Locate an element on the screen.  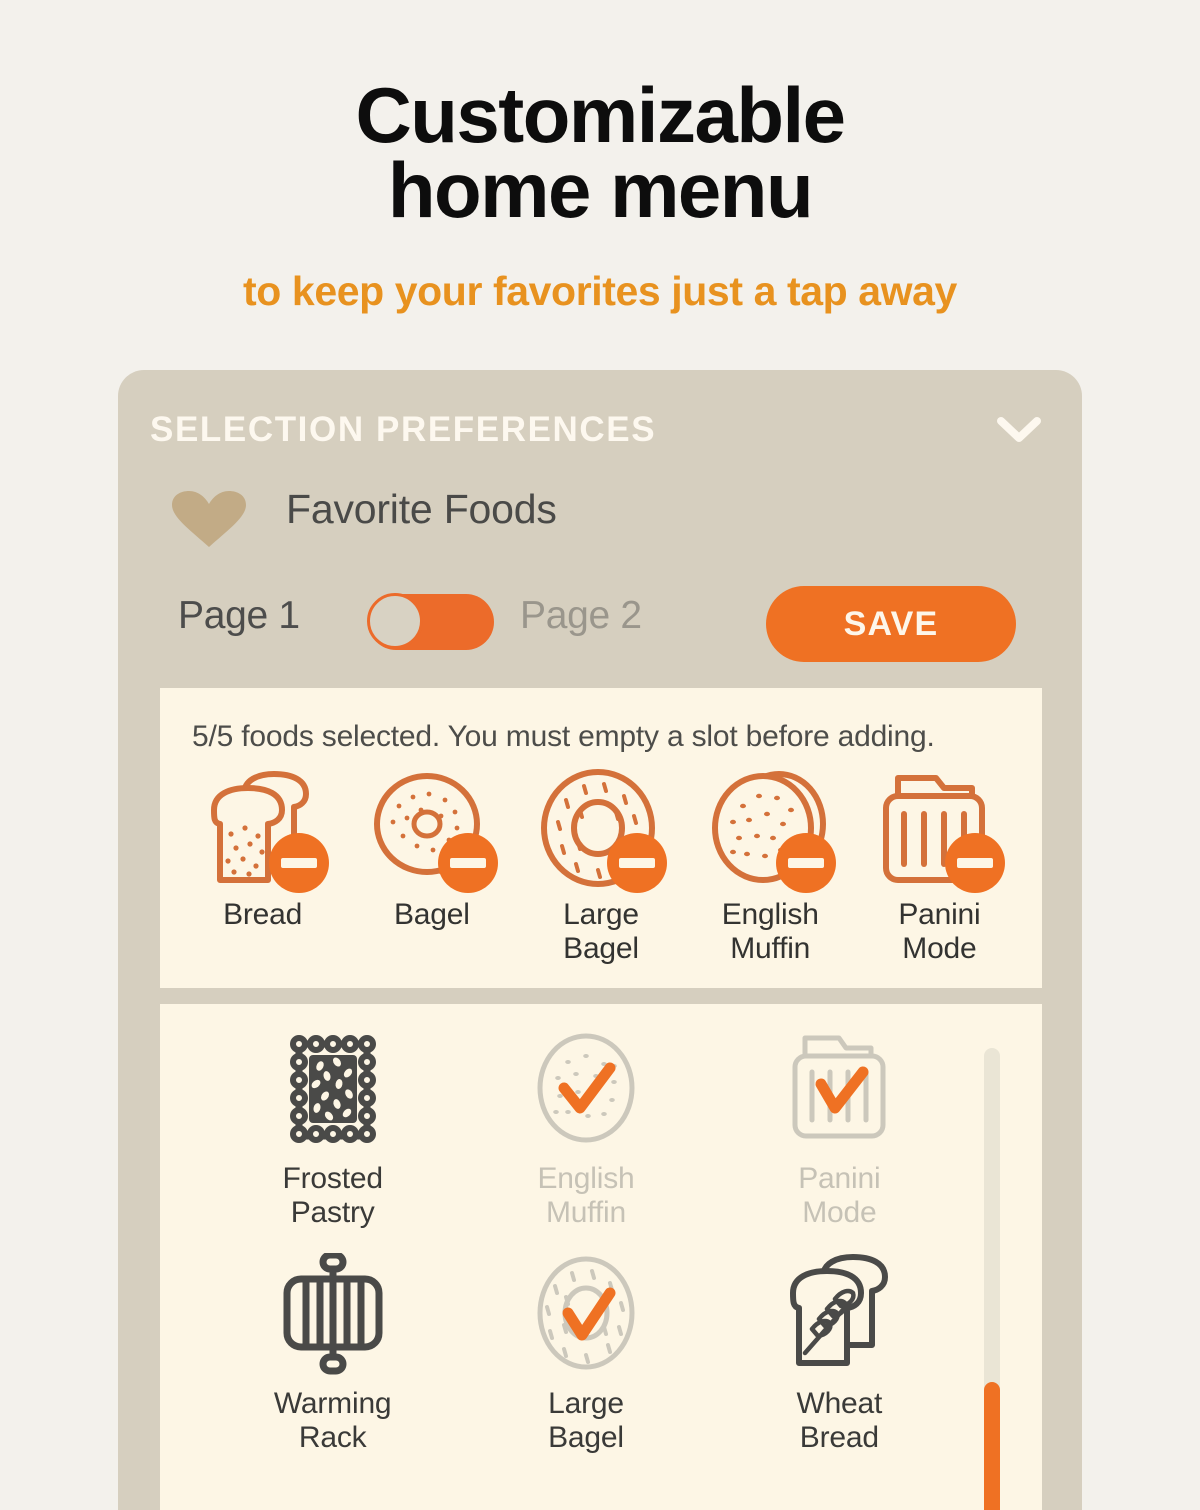
available-item-frosted-pastry: Frosted Pastry is located at coordinates (332, 1128).